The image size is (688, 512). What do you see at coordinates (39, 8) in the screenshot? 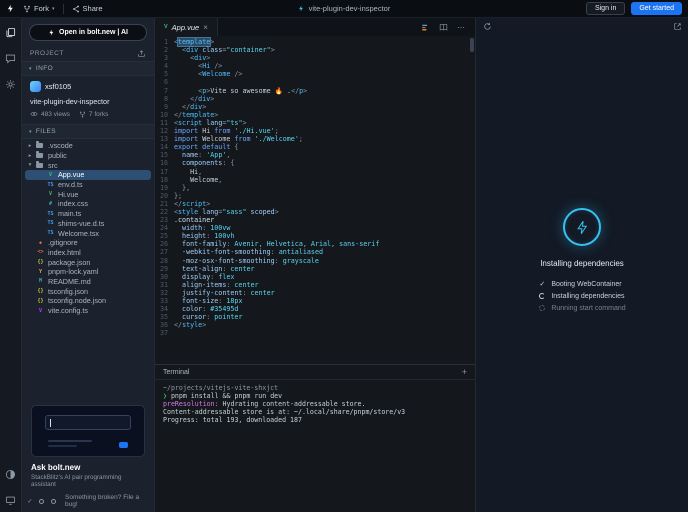
I see `fork-button: Fork ▾` at bounding box center [39, 8].